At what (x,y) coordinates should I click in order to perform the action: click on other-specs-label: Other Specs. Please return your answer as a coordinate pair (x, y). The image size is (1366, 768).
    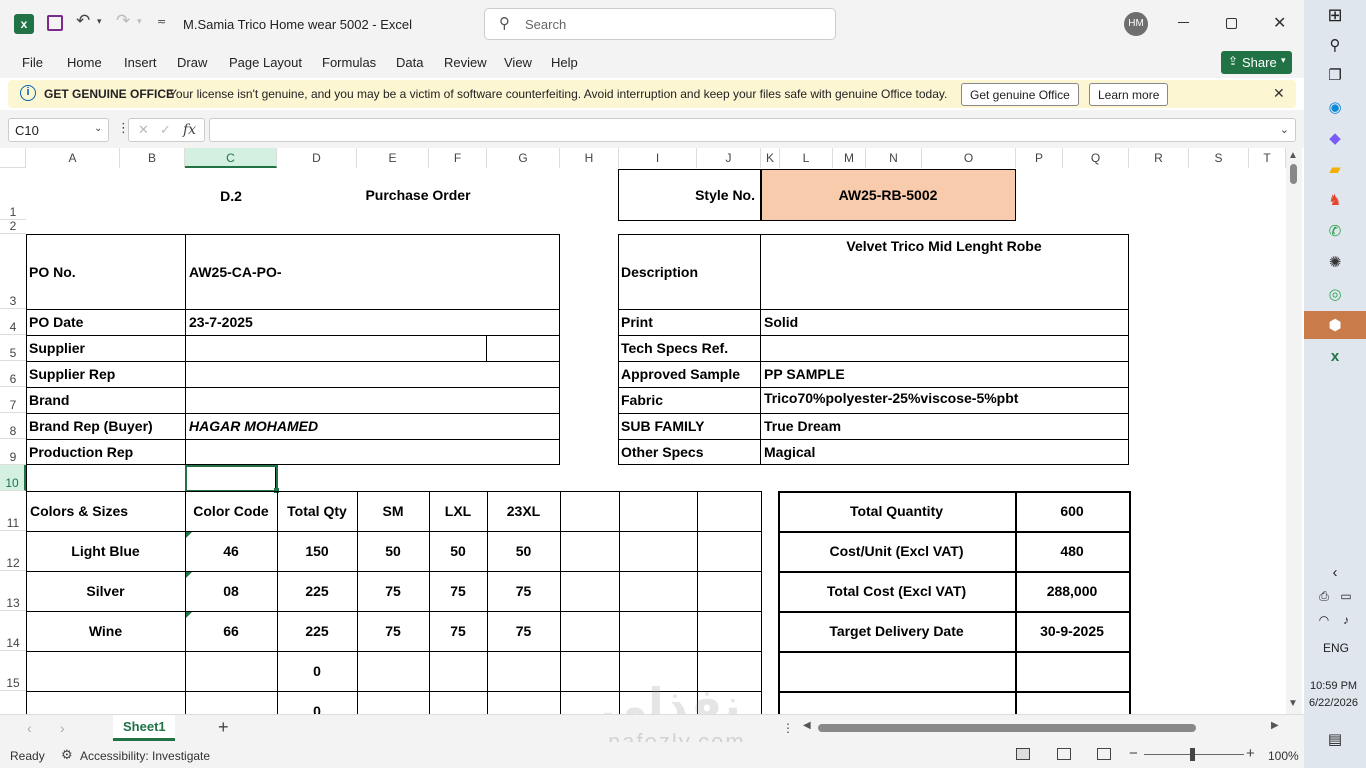
    Looking at the image, I should click on (688, 452).